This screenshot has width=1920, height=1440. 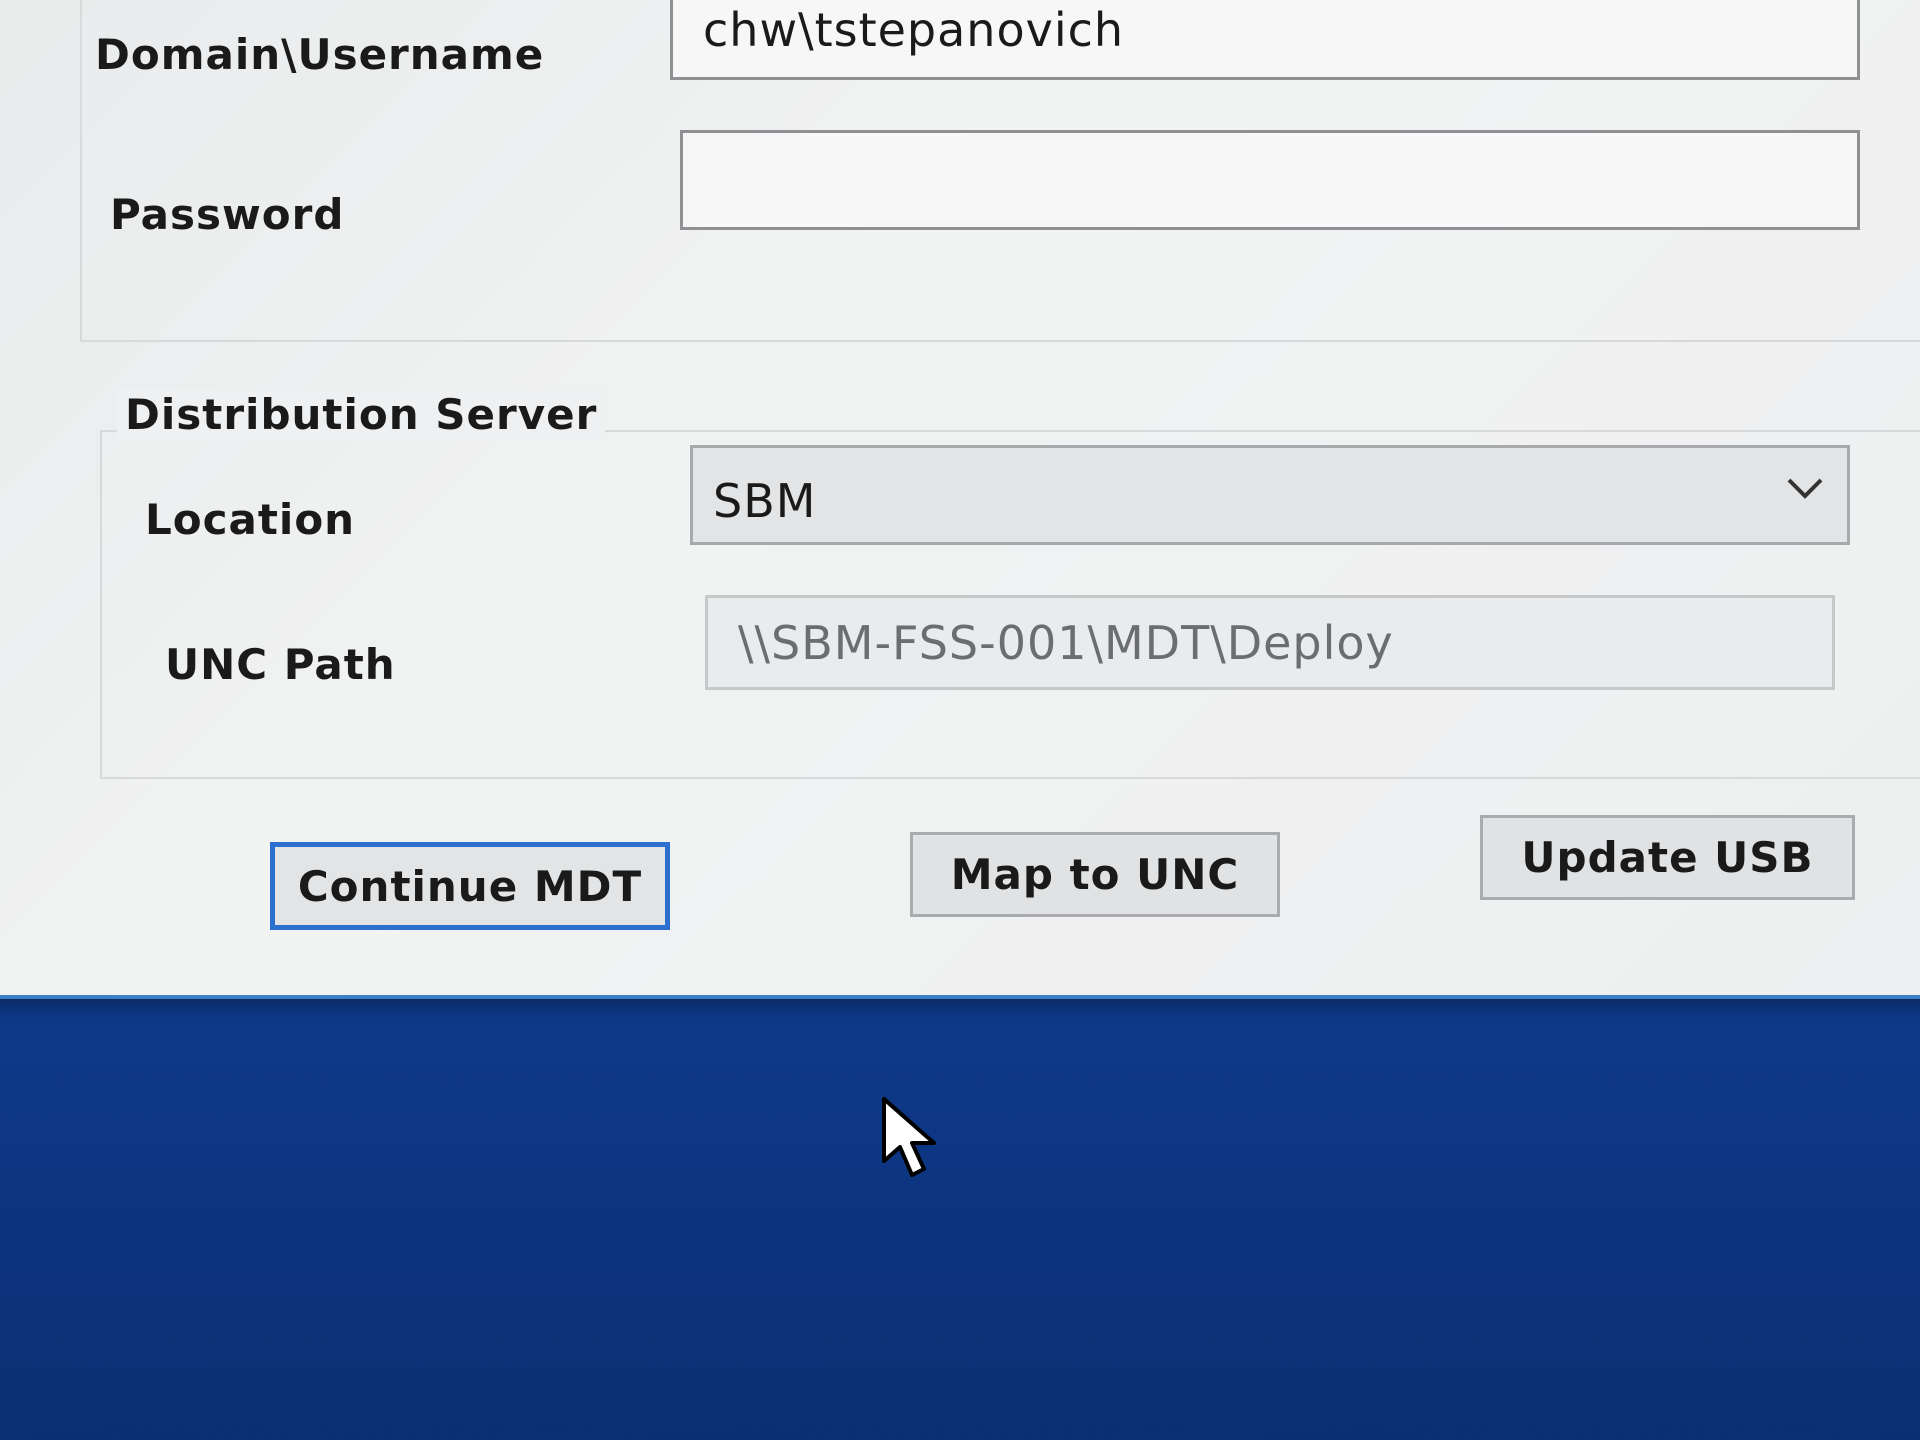 What do you see at coordinates (1270, 642) in the screenshot?
I see `unc-path-input` at bounding box center [1270, 642].